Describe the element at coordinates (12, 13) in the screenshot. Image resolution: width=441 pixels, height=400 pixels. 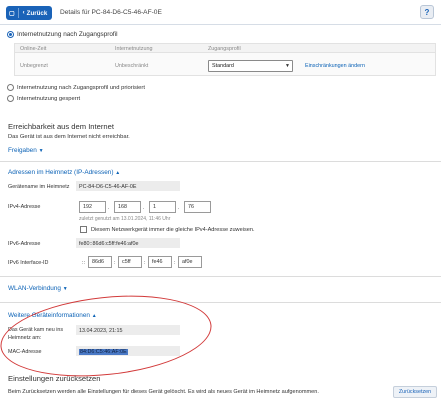
I see `back-button-box-icon: ▢` at that location.